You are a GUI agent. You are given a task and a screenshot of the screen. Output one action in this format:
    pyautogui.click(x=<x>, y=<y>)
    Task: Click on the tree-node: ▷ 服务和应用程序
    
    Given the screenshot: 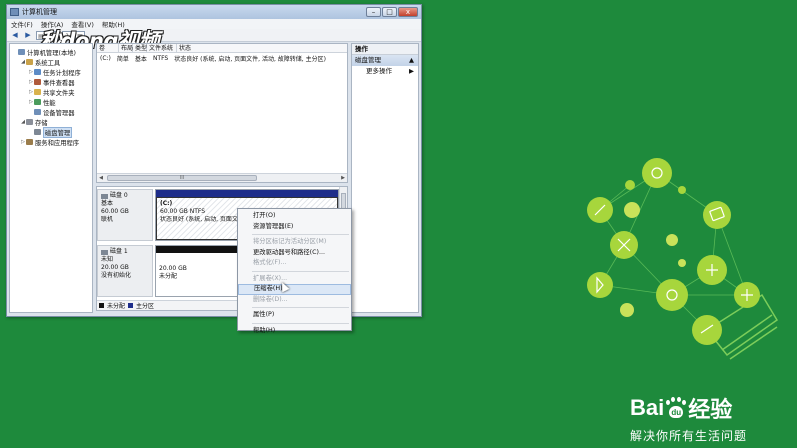 What is the action you would take?
    pyautogui.click(x=51, y=142)
    